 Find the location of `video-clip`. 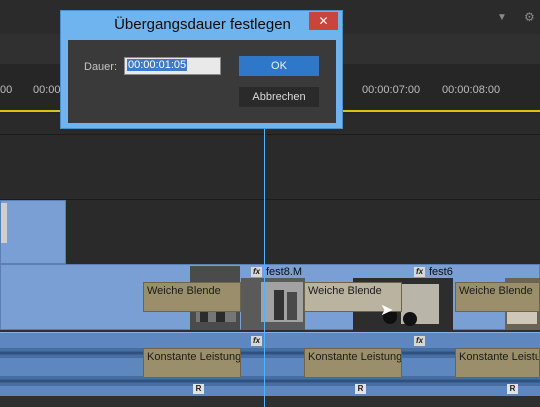

video-clip is located at coordinates (33, 232).